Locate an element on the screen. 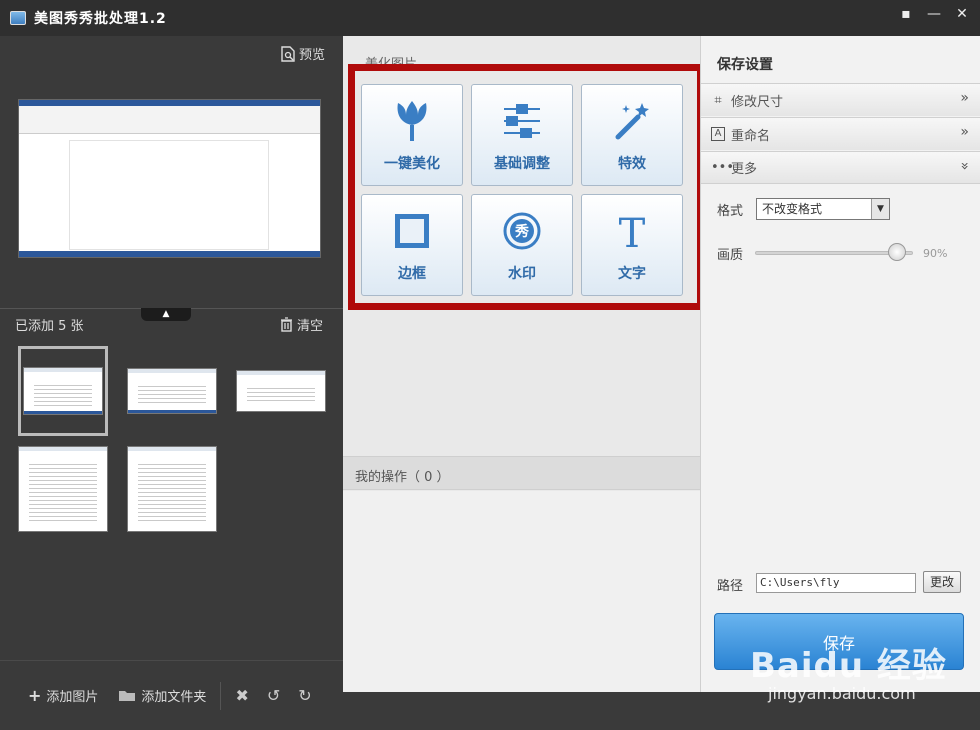 This screenshot has width=980, height=730. basic-adjust-button: 基础调整 is located at coordinates (522, 135).